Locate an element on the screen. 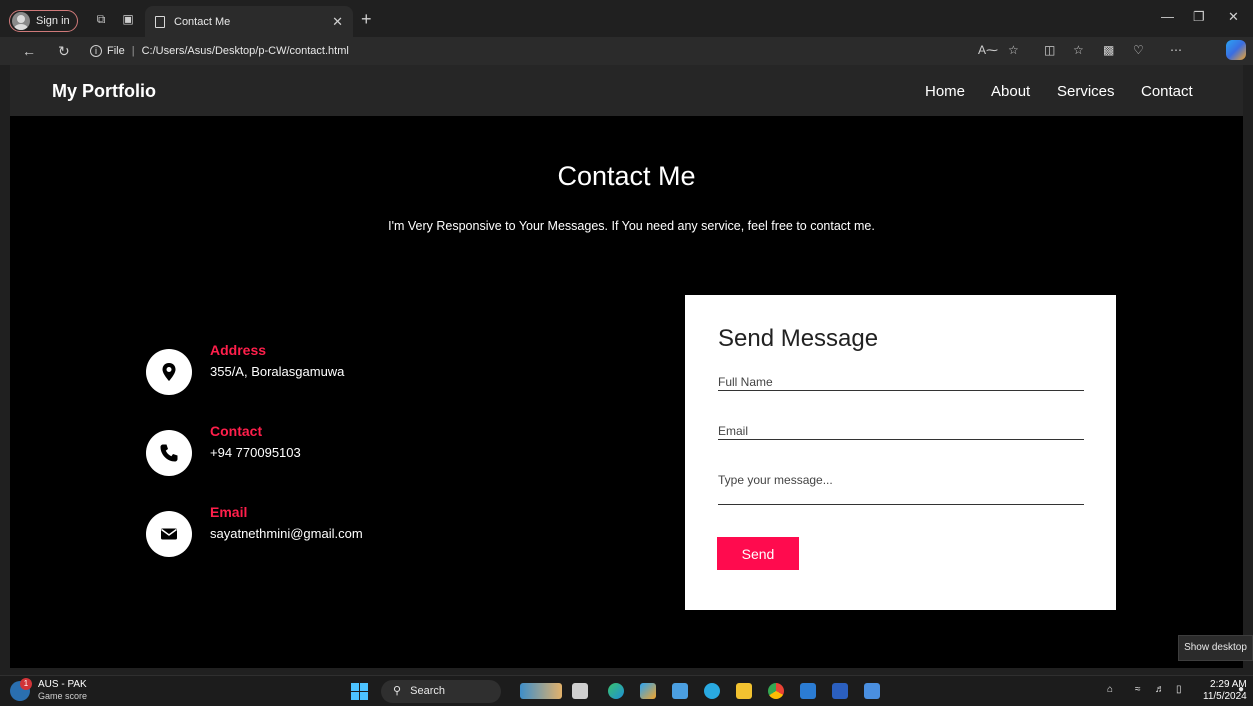 This screenshot has width=1253, height=706. message-textarea is located at coordinates (901, 489).